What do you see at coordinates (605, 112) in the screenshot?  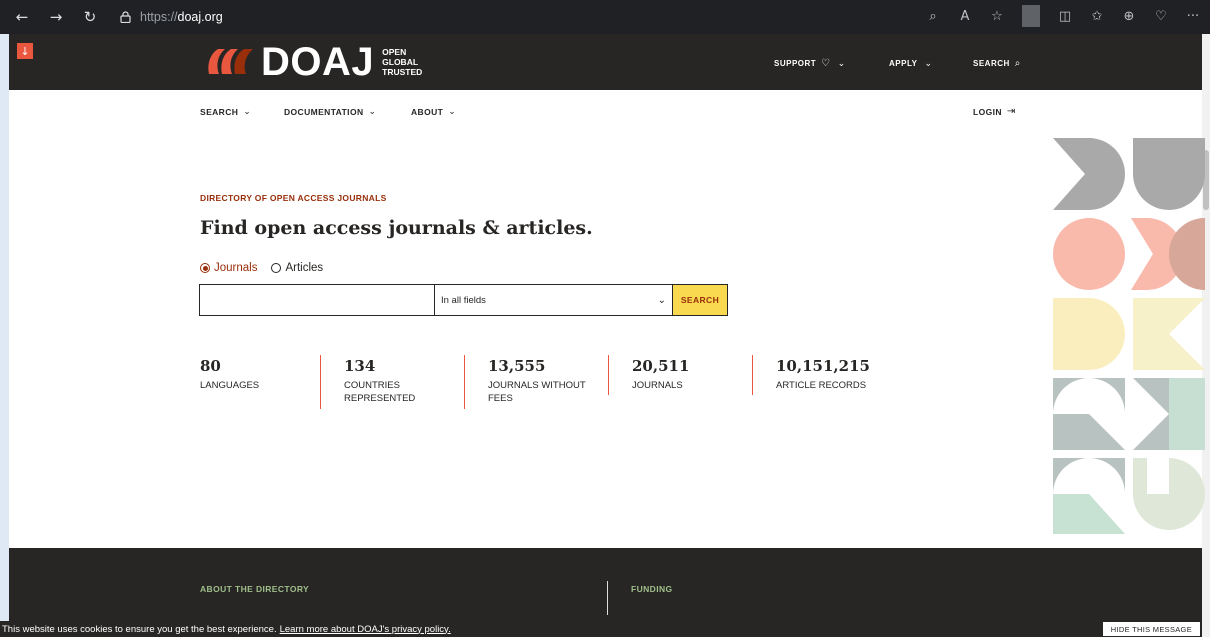 I see `secondary-nav: SEARCH ⌄ DOCUMENTATION ⌄ ABOUT ⌄ LOGIN ⇥` at bounding box center [605, 112].